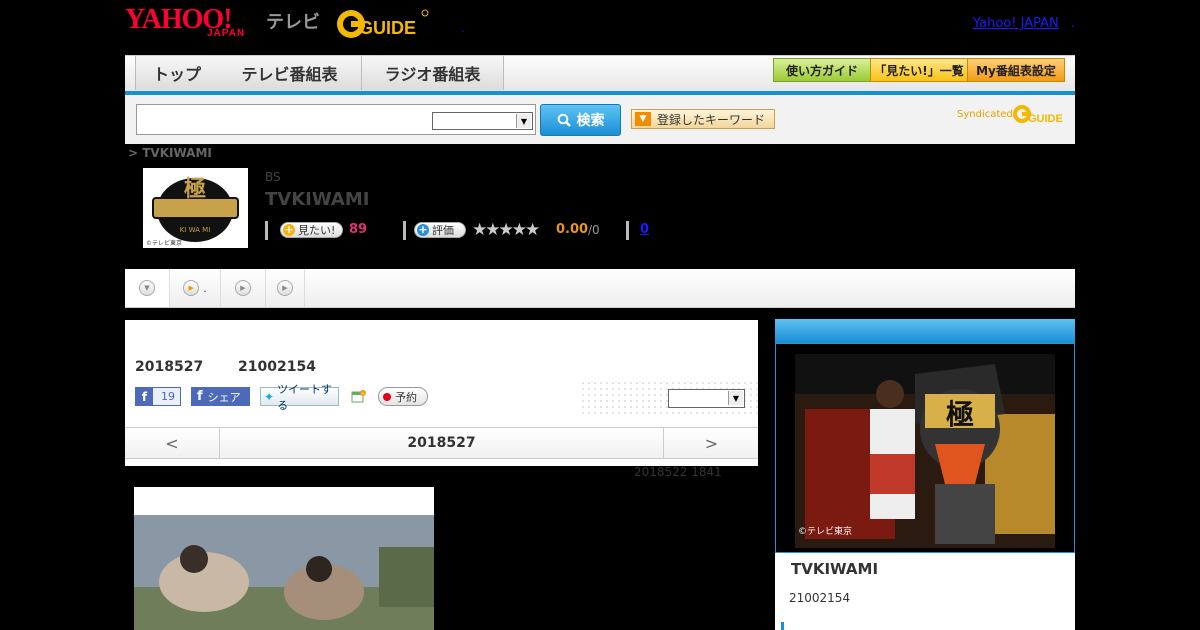  What do you see at coordinates (820, 598) in the screenshot?
I see `side-program-id: 21002154` at bounding box center [820, 598].